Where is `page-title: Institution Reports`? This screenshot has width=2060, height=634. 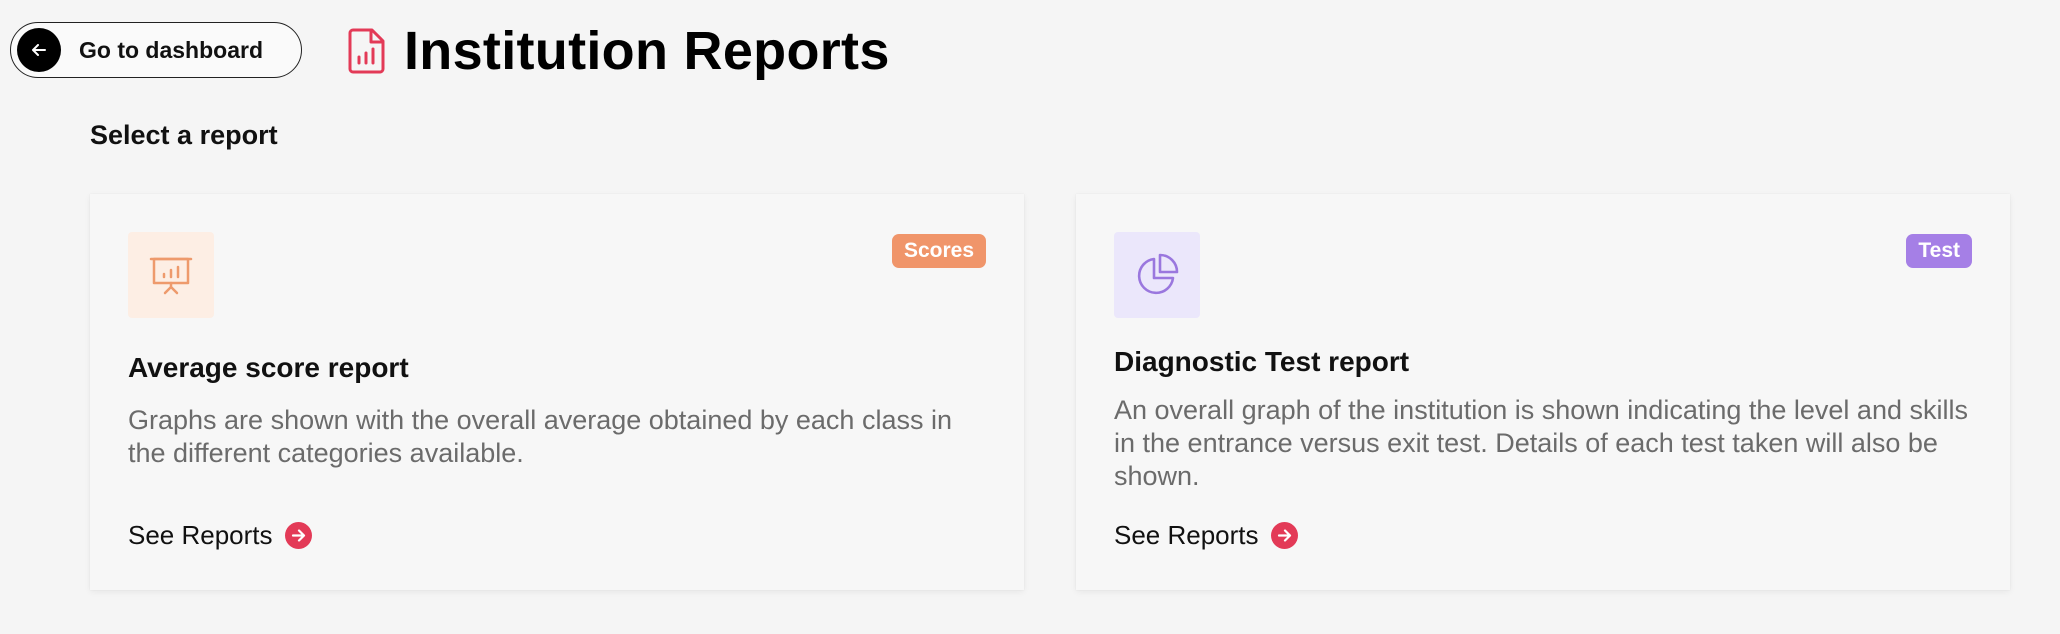 page-title: Institution Reports is located at coordinates (647, 51).